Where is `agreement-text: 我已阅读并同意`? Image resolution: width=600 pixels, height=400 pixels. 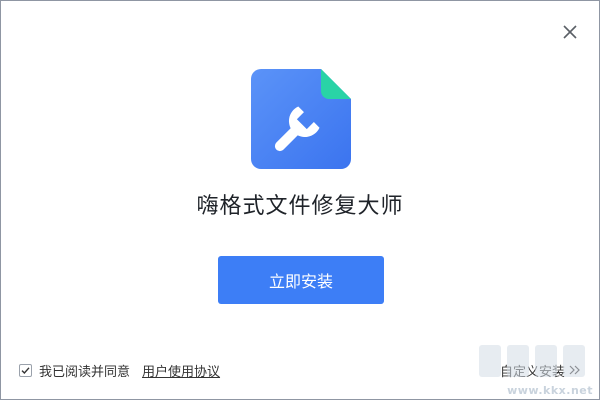
agreement-text: 我已阅读并同意 is located at coordinates (85, 372).